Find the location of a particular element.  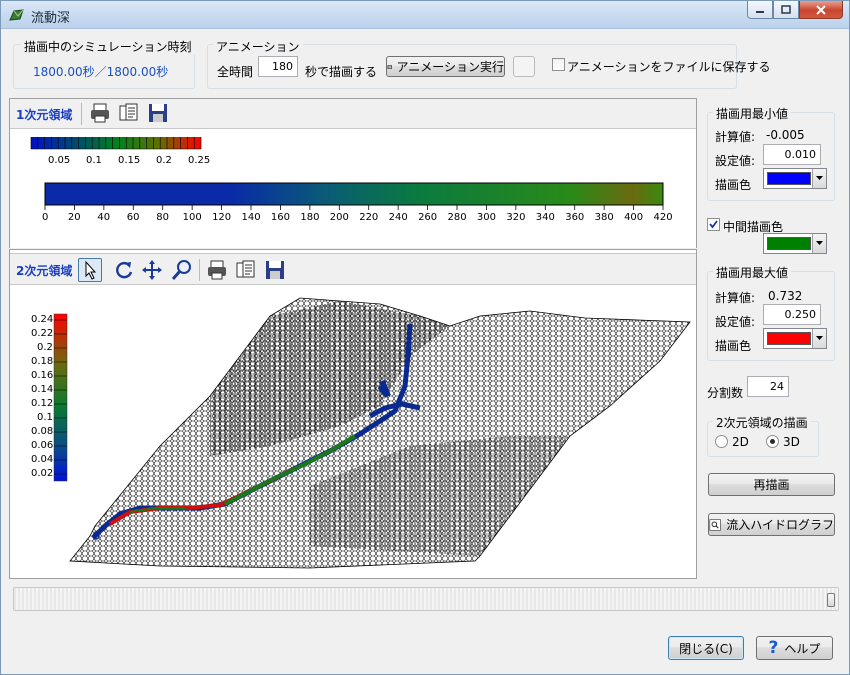

bar-1d-tick-label: 400 is located at coordinates (634, 217).